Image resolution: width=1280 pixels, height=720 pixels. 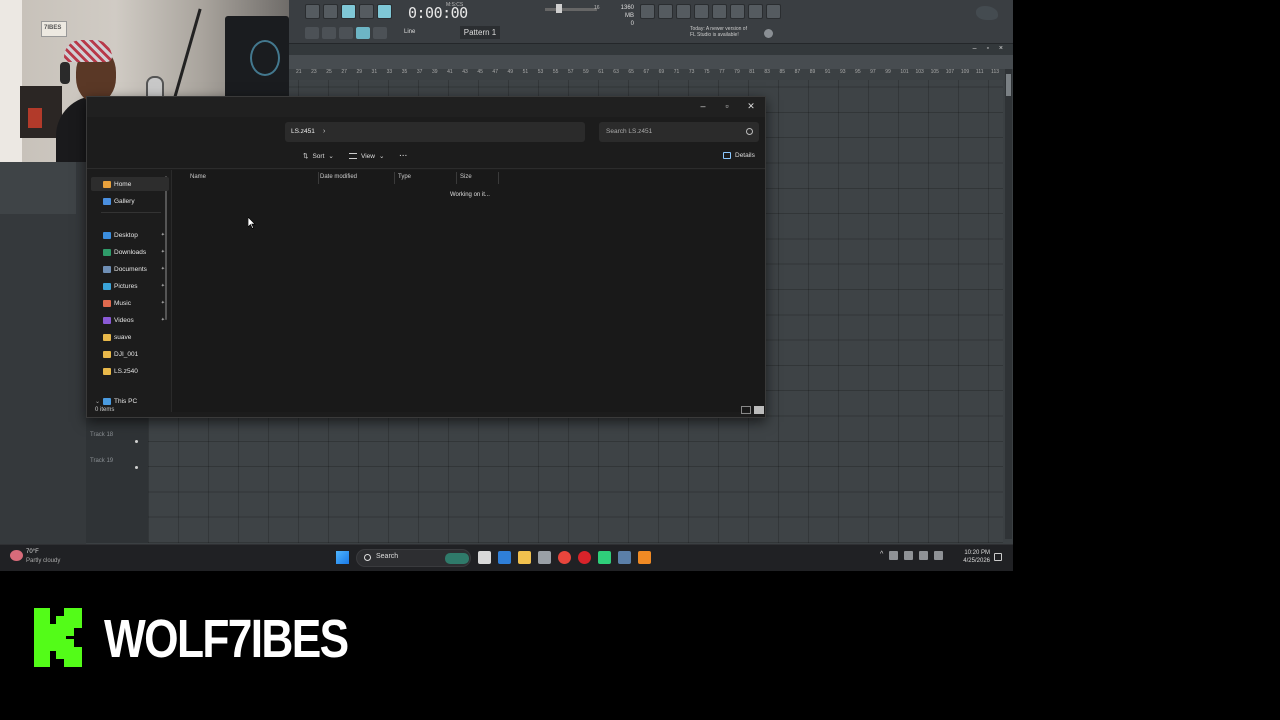 What do you see at coordinates (544, 557) in the screenshot?
I see `settings-icon` at bounding box center [544, 557].